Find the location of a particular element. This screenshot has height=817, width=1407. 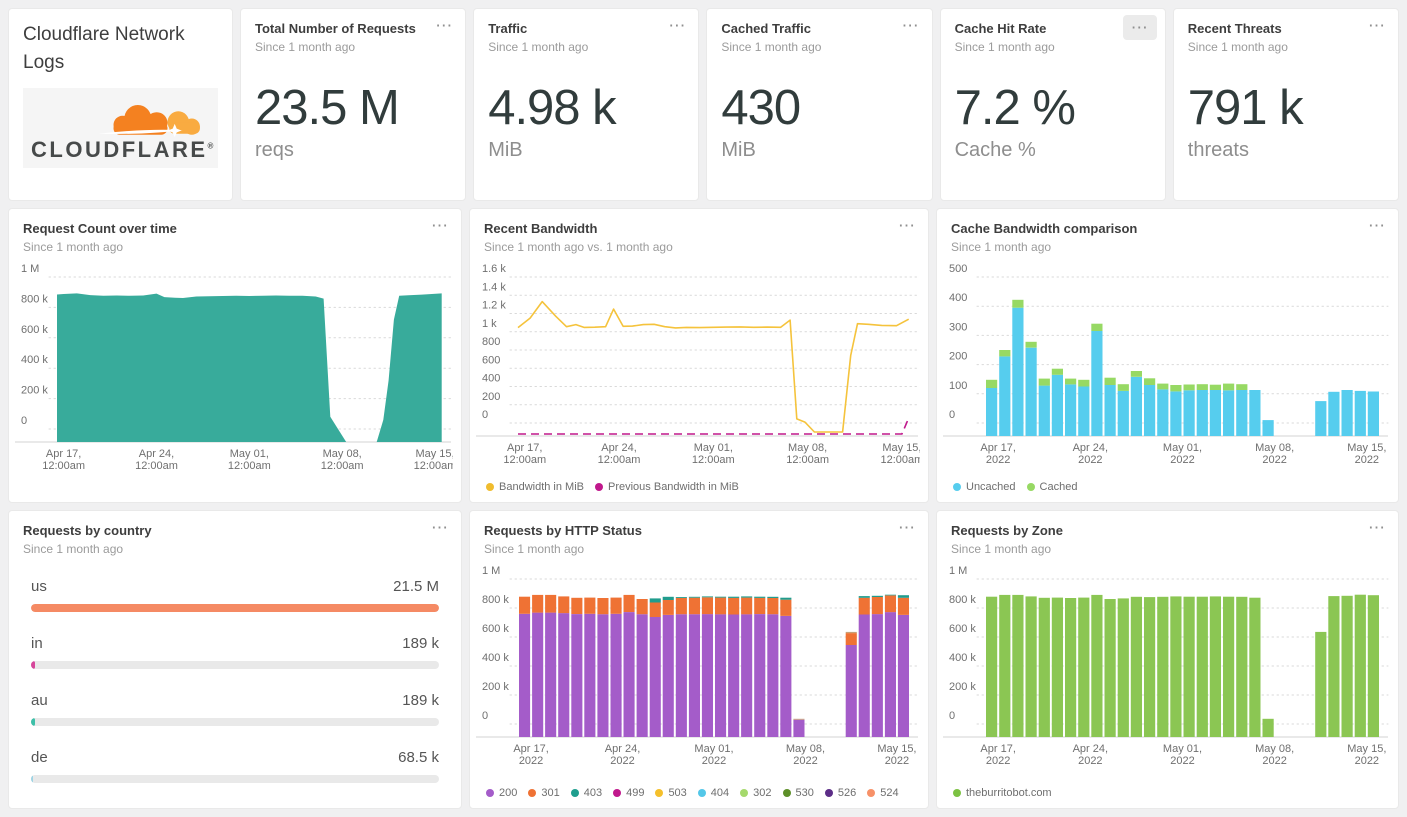

stat-value: 4.98 k is located at coordinates (552, 108).